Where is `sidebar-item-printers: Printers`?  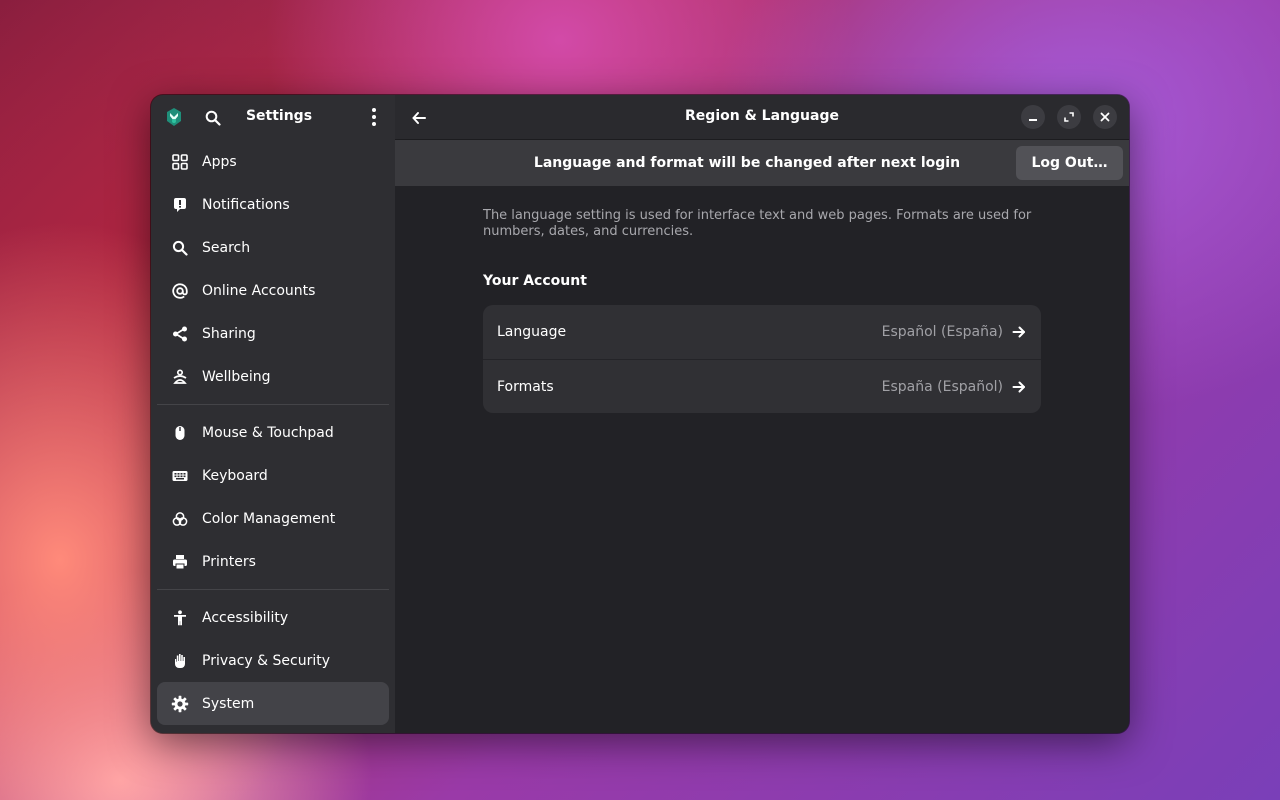
sidebar-item-printers: Printers is located at coordinates (273, 561).